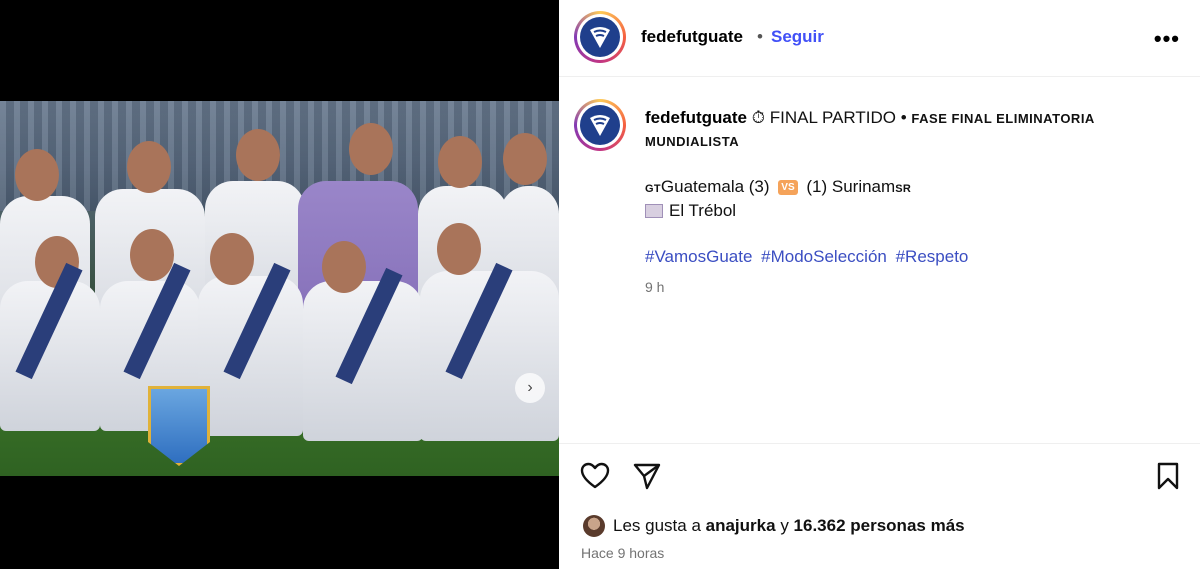 The height and width of the screenshot is (569, 1200). Describe the element at coordinates (932, 256) in the screenshot. I see `hashtag-link: #Respeto` at that location.